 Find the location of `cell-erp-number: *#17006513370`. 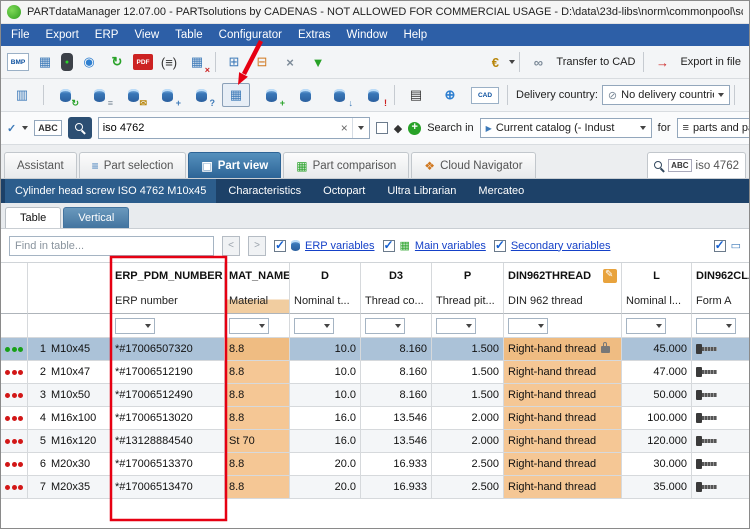

cell-erp-number: *#17006513370 is located at coordinates (168, 464).